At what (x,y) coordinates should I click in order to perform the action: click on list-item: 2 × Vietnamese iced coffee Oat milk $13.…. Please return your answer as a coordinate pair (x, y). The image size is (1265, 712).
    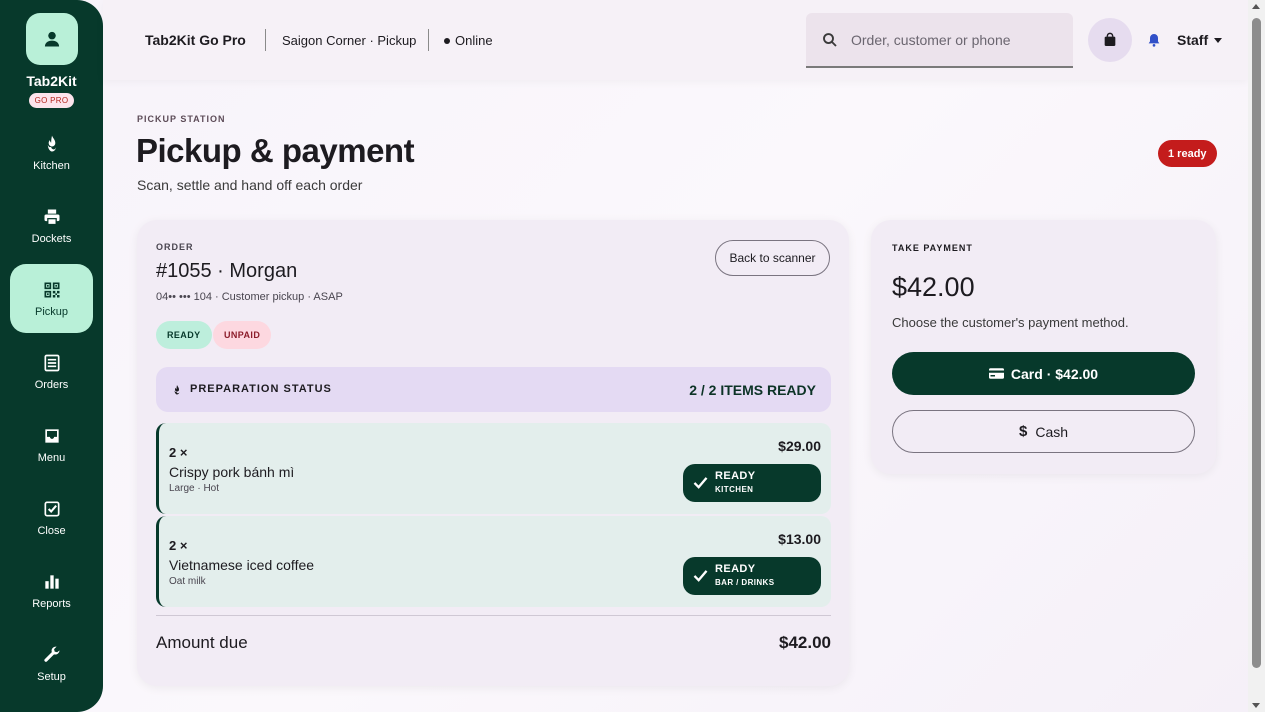
    Looking at the image, I should click on (493, 561).